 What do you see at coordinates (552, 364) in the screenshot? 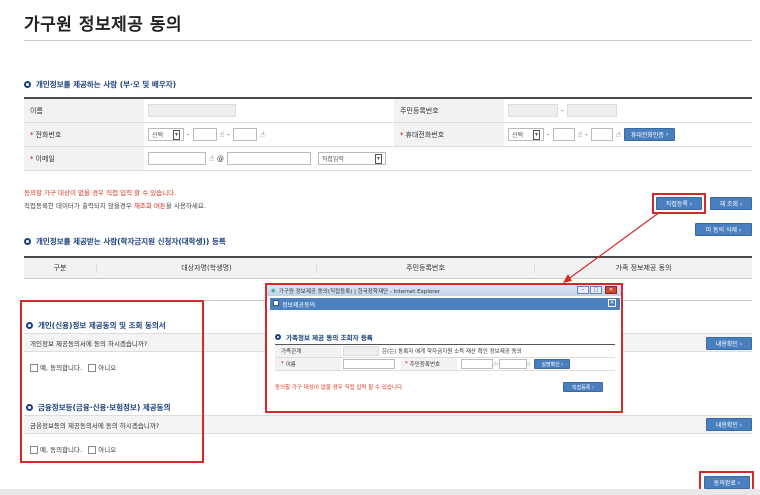
I see `real-name-confirm-button: 실명확인 ›` at bounding box center [552, 364].